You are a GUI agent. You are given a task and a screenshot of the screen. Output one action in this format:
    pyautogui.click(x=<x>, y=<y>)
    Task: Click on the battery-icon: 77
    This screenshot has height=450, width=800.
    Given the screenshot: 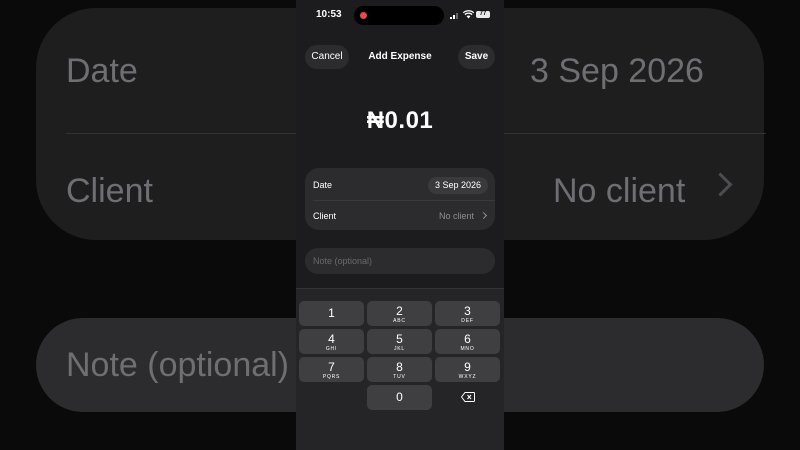 What is the action you would take?
    pyautogui.click(x=483, y=14)
    